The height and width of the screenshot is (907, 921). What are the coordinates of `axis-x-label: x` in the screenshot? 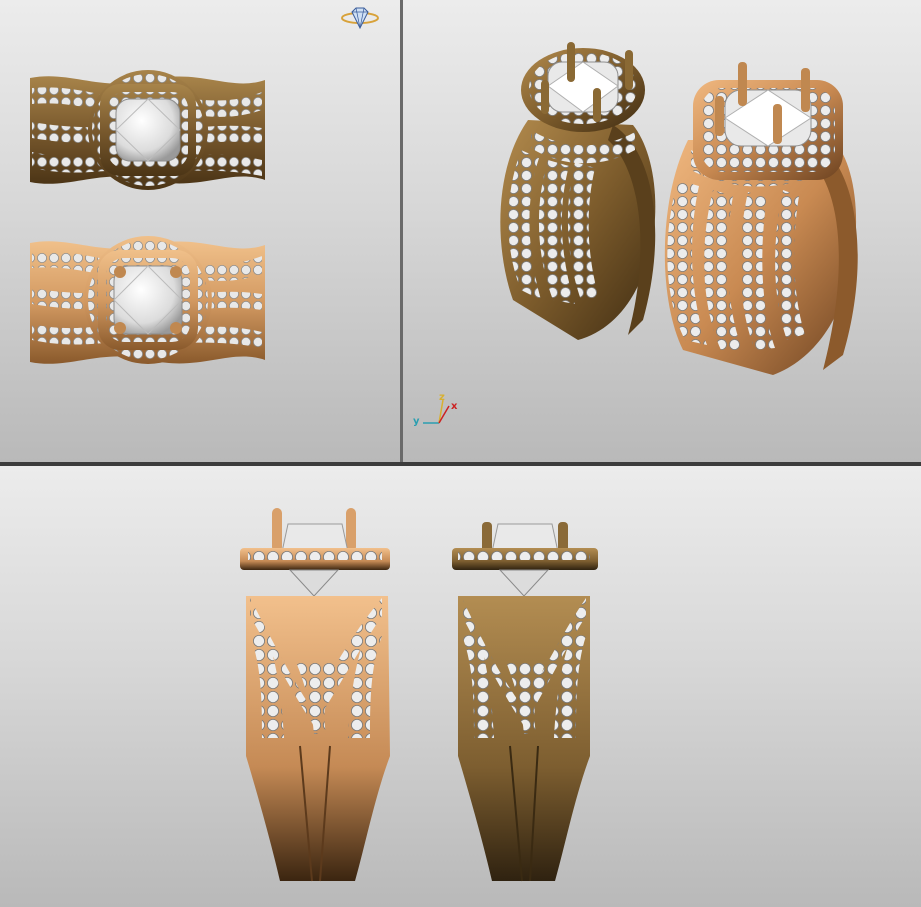 It's located at (454, 406).